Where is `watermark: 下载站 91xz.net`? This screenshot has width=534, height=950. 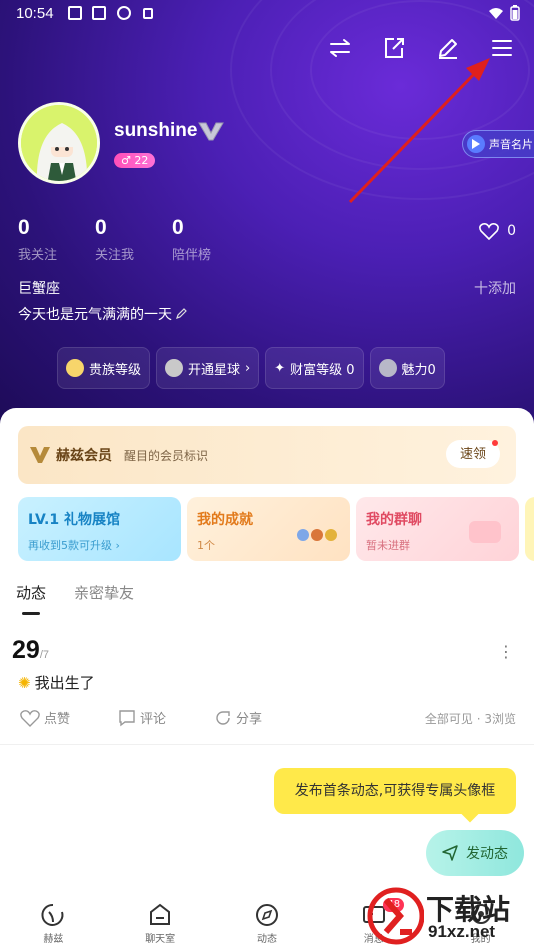 watermark: 下载站 91xz.net is located at coordinates (450, 917).